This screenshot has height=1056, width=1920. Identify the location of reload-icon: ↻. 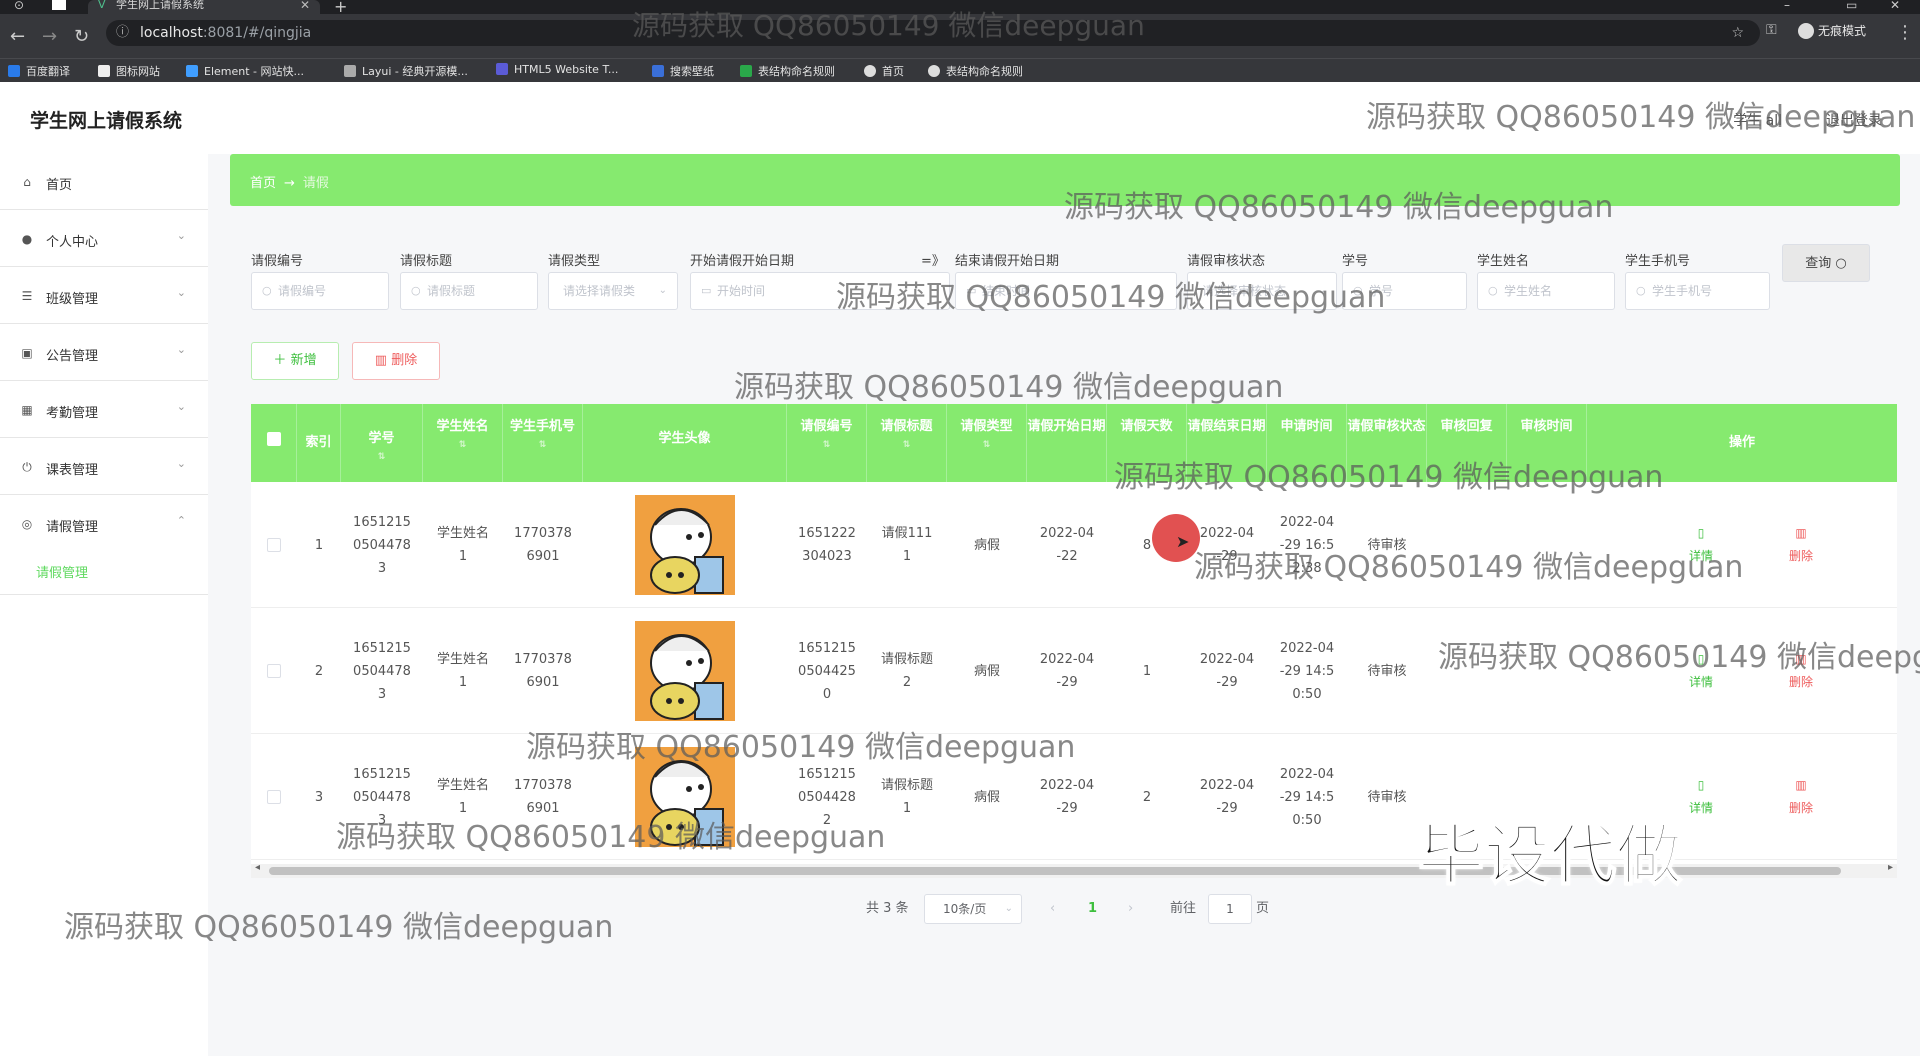
(81, 37).